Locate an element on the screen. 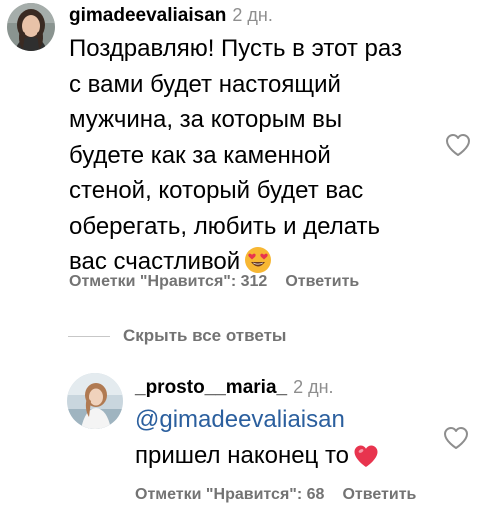 This screenshot has width=500, height=514. reply-mention-link: @gimadeevaliaisan is located at coordinates (257, 420).